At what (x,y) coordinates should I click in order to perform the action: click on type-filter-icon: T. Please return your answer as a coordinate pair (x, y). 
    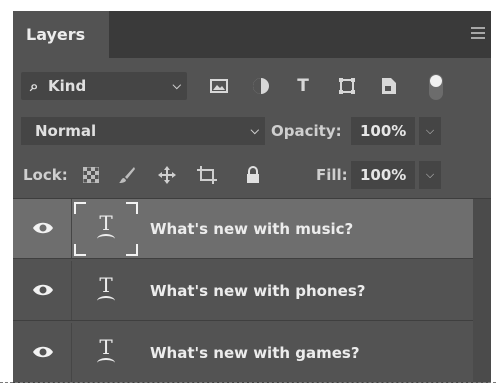
    Looking at the image, I should click on (303, 86).